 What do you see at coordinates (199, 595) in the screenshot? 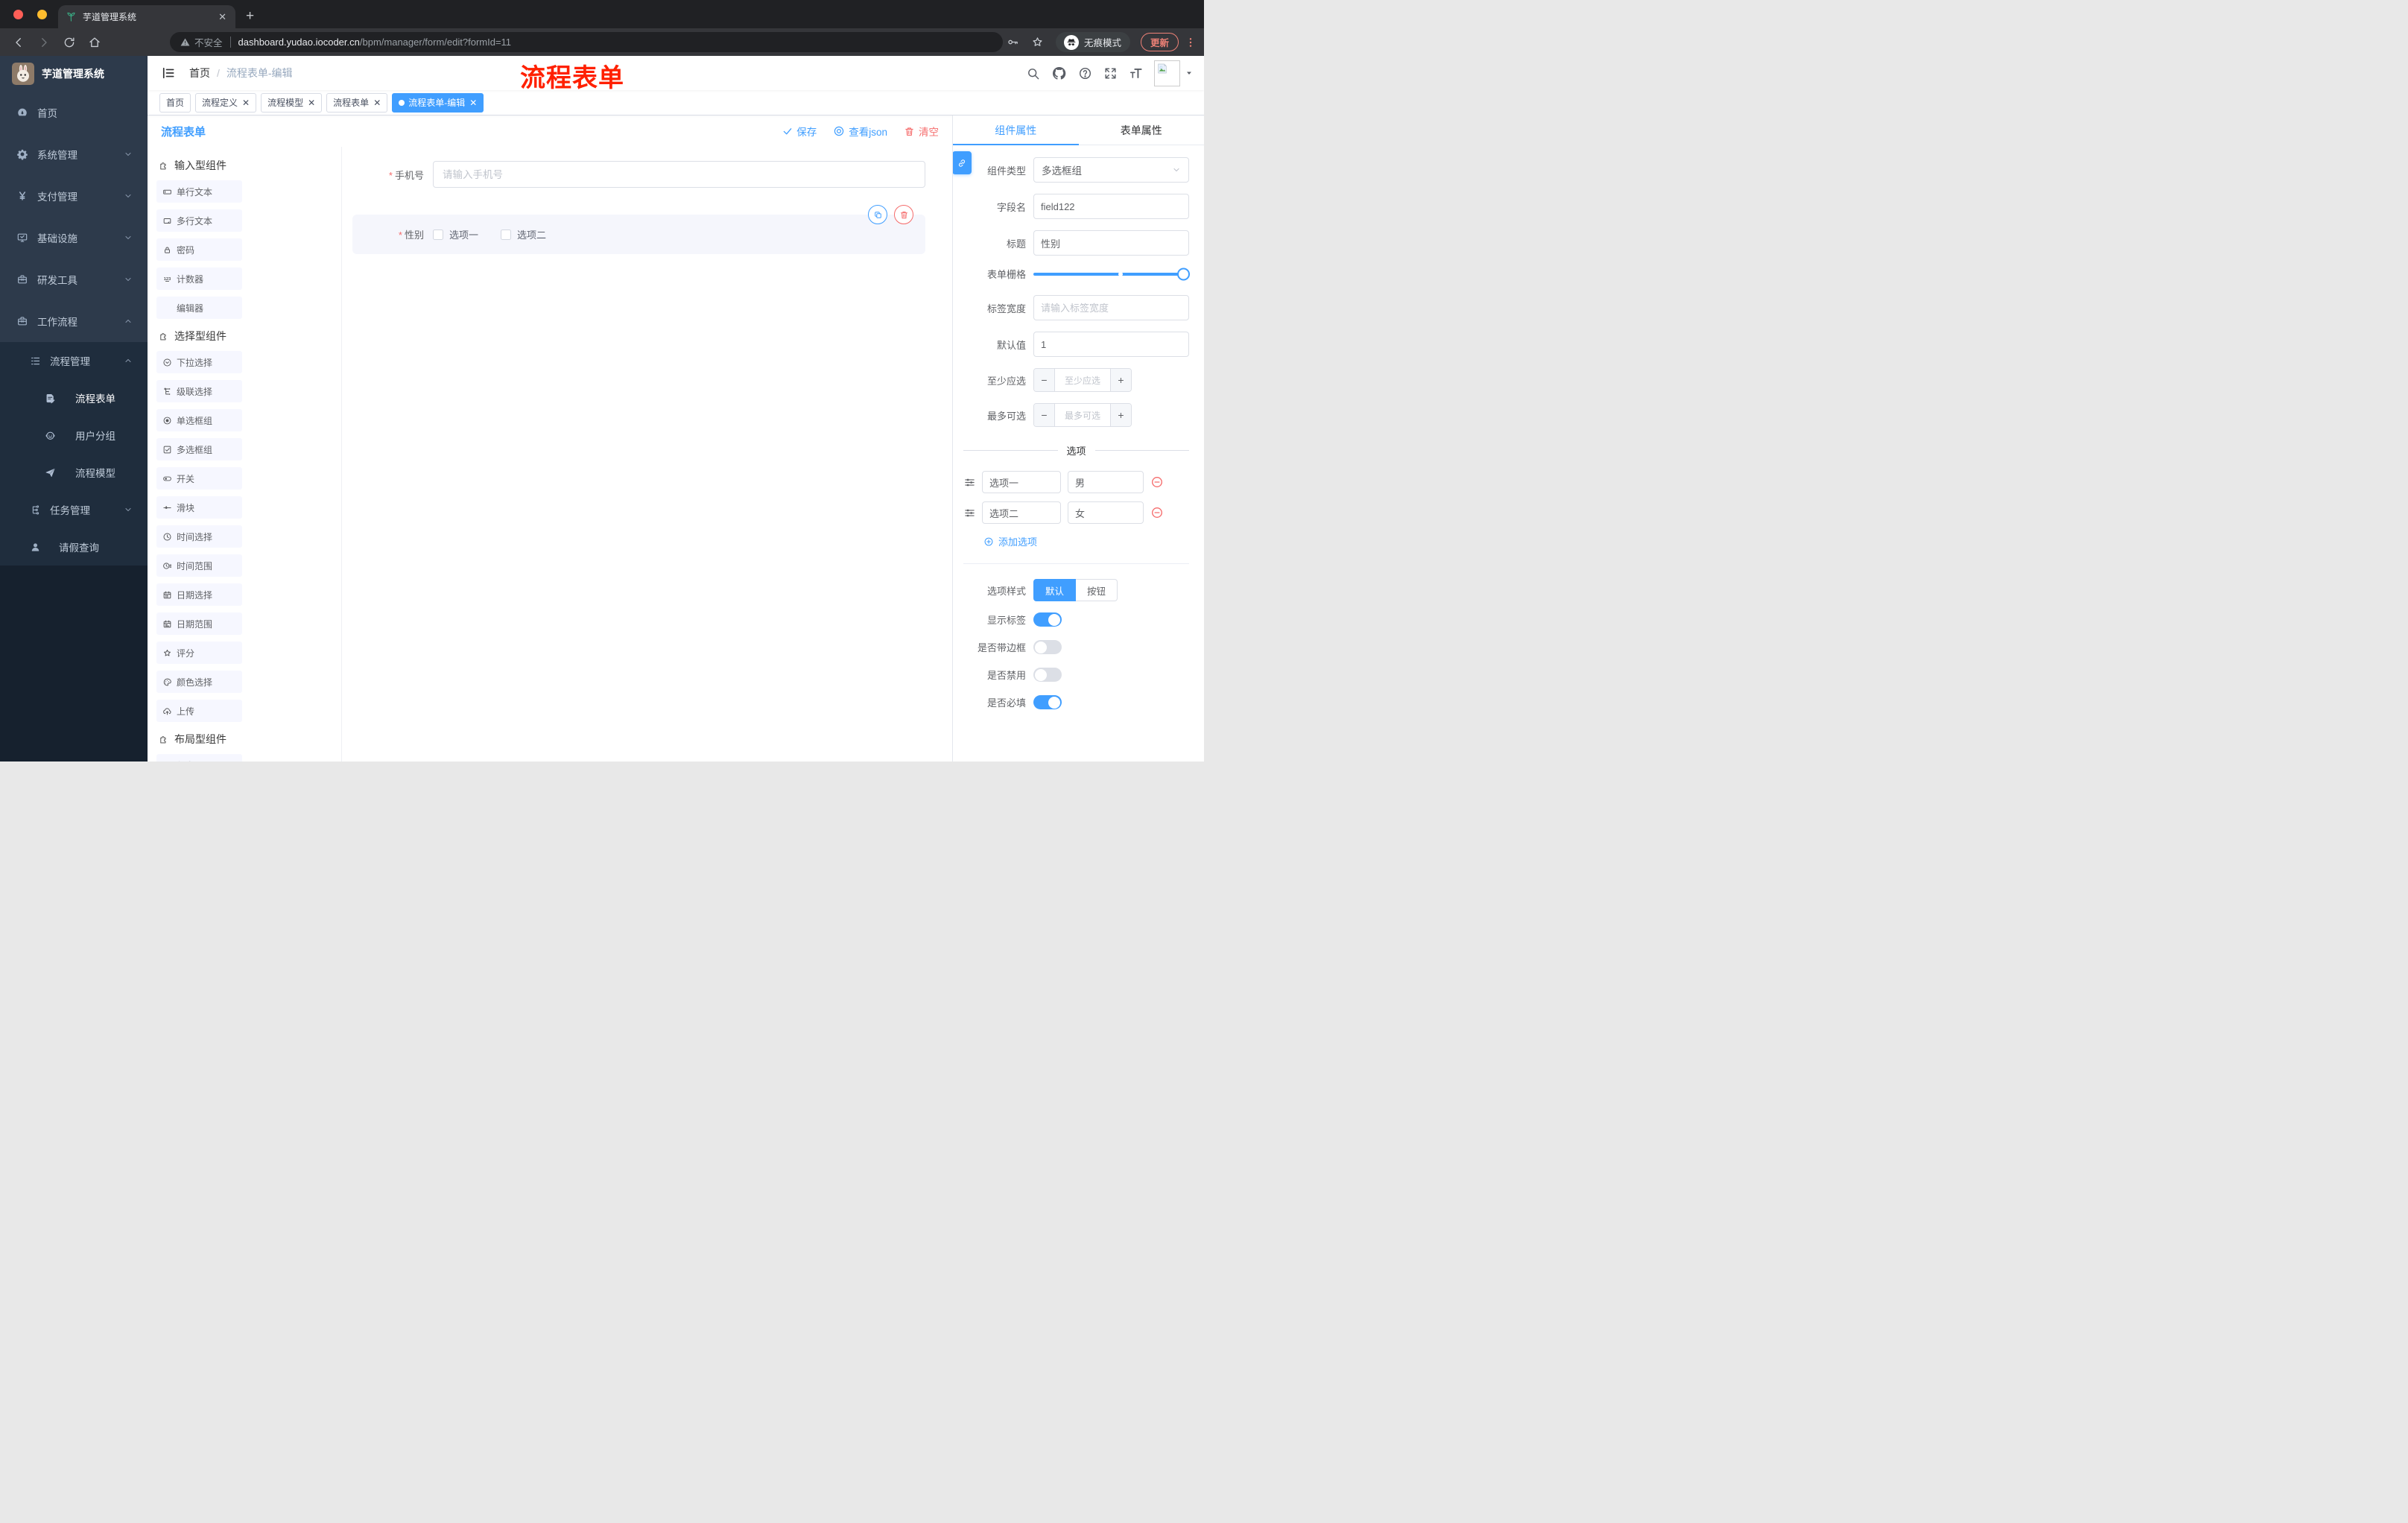
I see `palette-component-button: 日期选择` at bounding box center [199, 595].